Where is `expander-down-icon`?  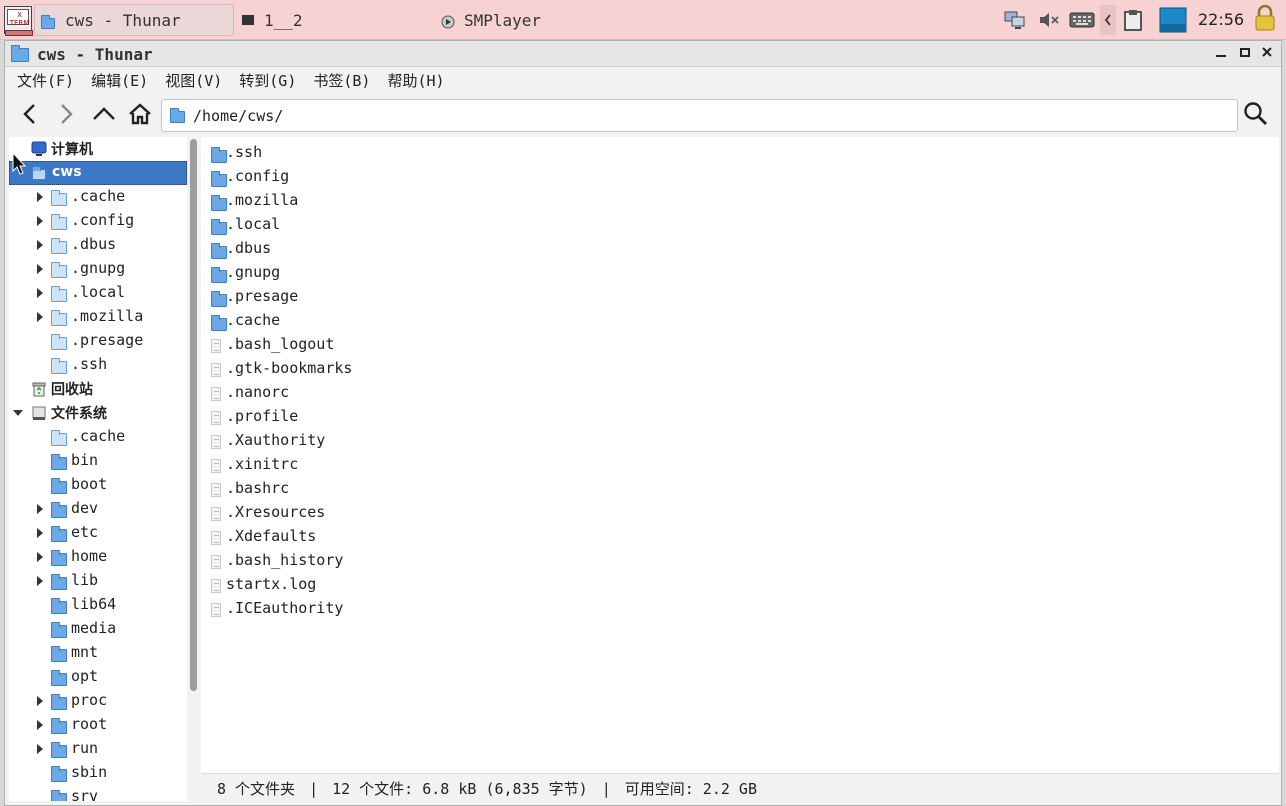 expander-down-icon is located at coordinates (18, 413).